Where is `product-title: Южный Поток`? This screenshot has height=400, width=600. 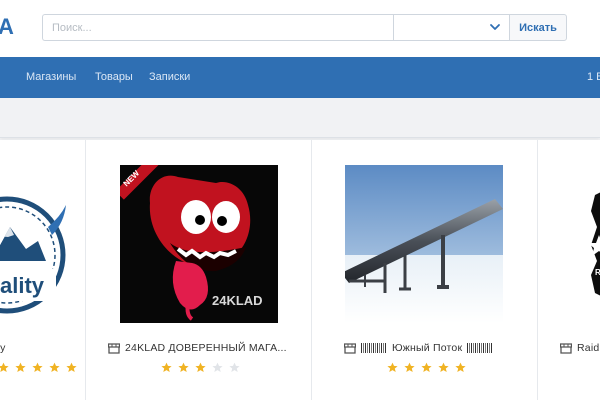 product-title: Южный Поток is located at coordinates (419, 348).